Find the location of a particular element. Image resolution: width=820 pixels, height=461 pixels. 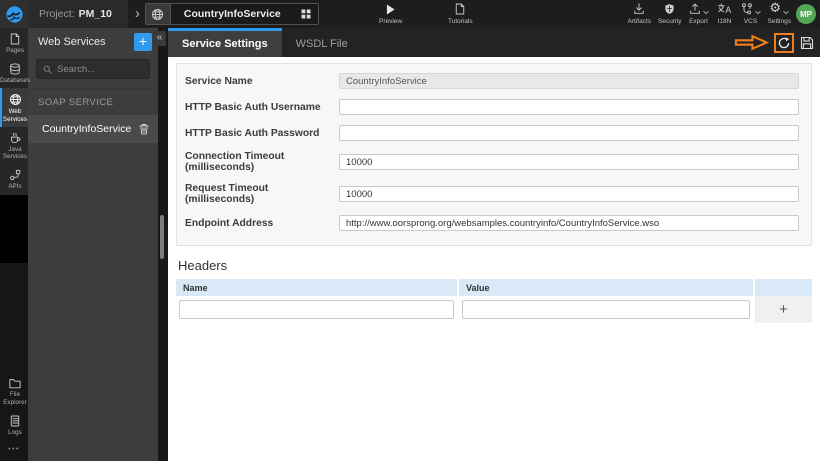

soap-service-section-label: SOAP SERVICE is located at coordinates (93, 101).